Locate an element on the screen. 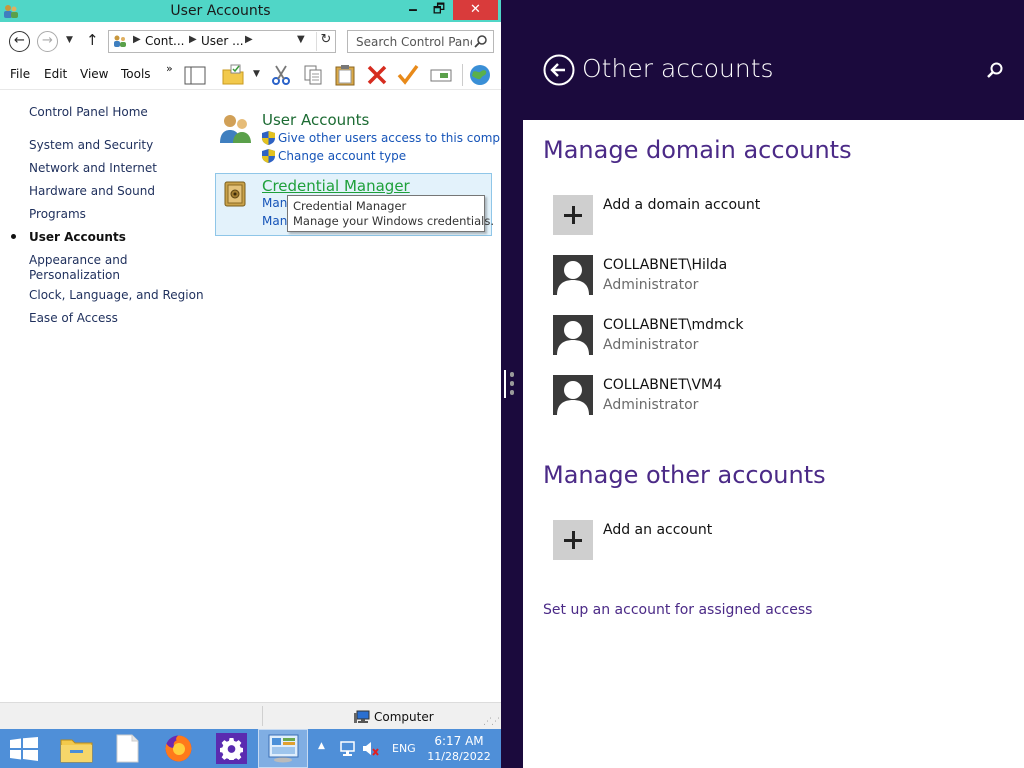 This screenshot has height=768, width=1024. cut-icon is located at coordinates (281, 75).